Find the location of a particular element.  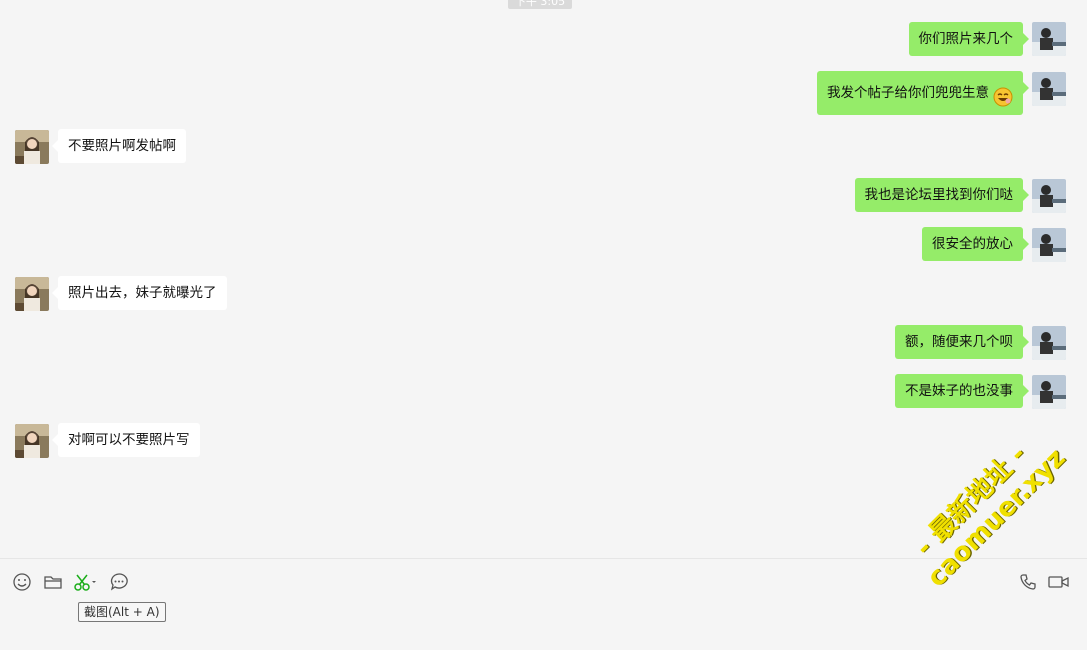

voice-call-button is located at coordinates (1028, 582).